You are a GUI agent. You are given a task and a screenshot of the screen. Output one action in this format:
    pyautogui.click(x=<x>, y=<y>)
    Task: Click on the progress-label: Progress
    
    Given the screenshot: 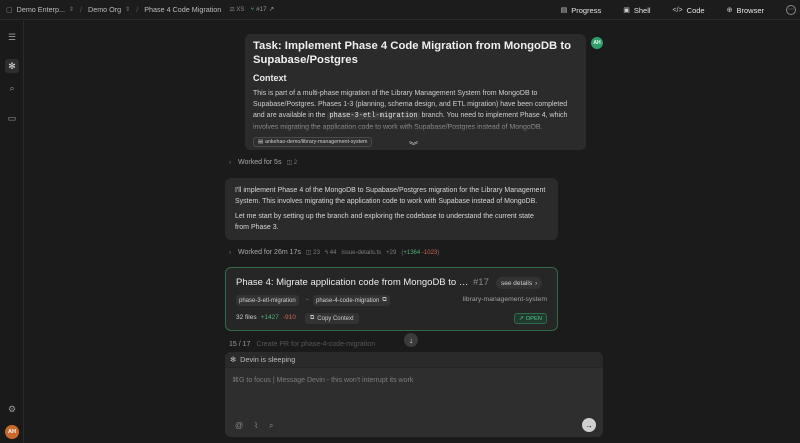 What is the action you would take?
    pyautogui.click(x=586, y=10)
    